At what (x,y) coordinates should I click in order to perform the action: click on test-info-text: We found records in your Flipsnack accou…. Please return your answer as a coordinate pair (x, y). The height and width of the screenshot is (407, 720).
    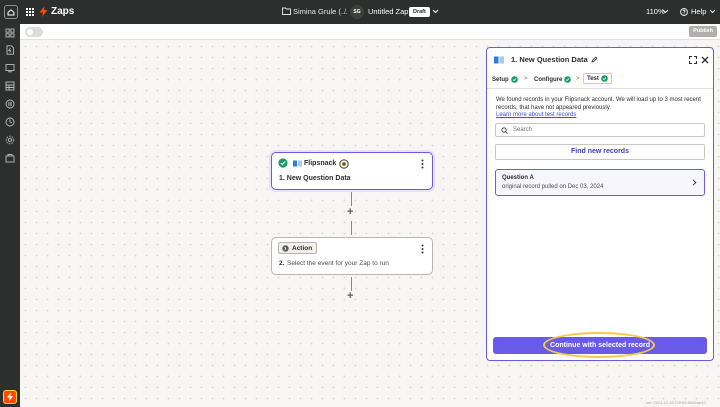
    Looking at the image, I should click on (601, 108).